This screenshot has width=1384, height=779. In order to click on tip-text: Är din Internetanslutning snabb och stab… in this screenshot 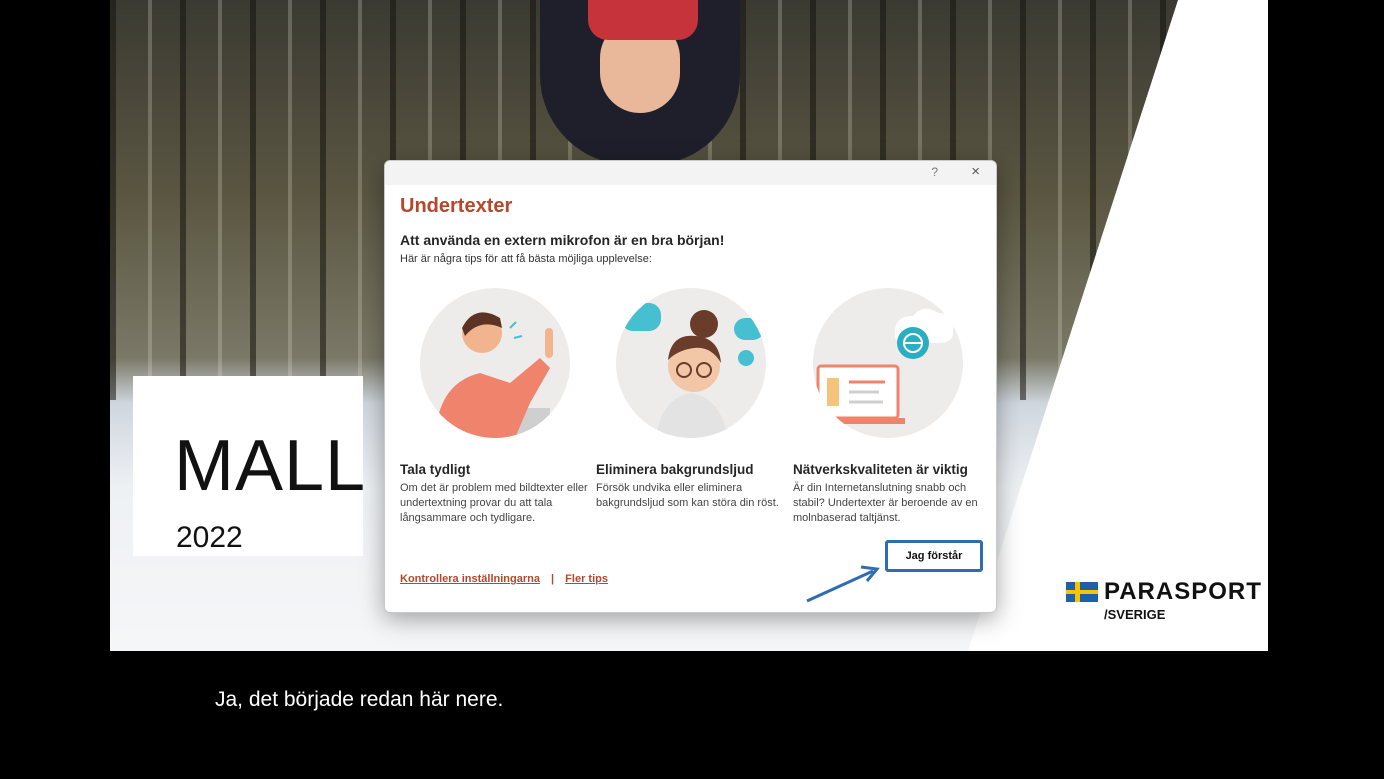, I will do `click(885, 503)`.